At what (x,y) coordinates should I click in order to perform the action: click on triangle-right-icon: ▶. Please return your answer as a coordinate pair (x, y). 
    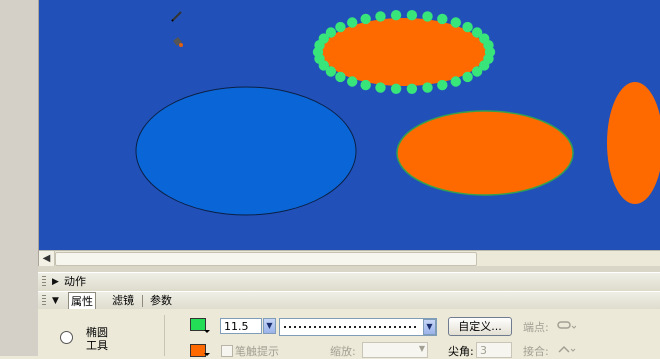
    Looking at the image, I should click on (55, 282).